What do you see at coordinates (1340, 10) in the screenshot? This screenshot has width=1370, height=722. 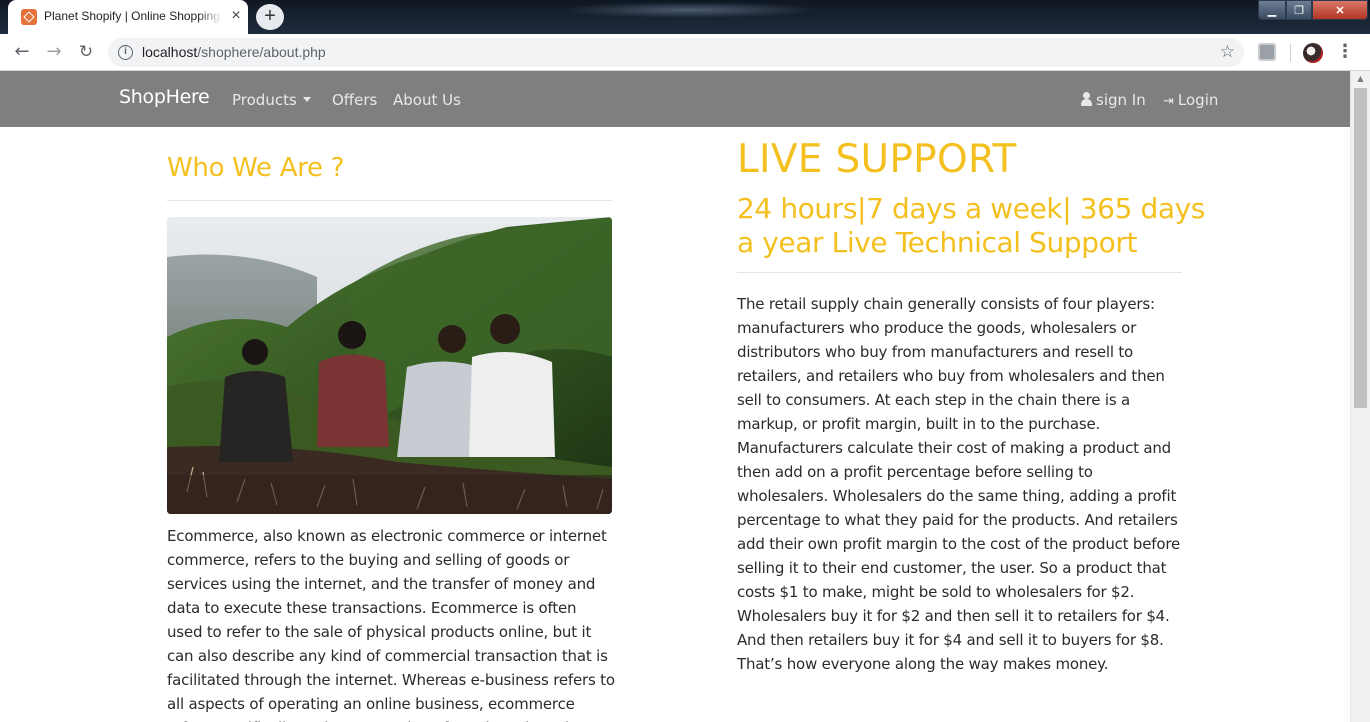 I see `close-window-button: ✕` at bounding box center [1340, 10].